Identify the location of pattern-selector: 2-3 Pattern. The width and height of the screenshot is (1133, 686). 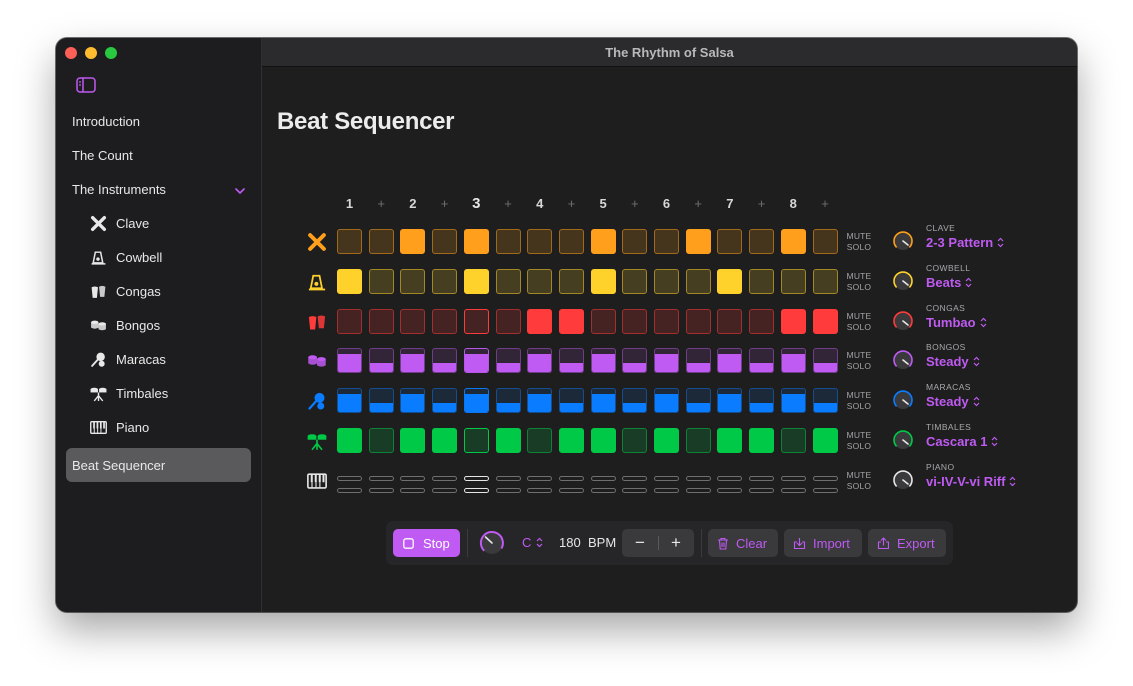
(965, 242).